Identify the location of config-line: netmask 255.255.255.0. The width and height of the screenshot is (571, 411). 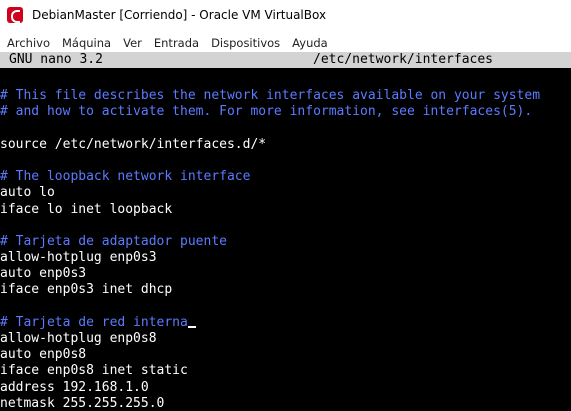
(82, 403).